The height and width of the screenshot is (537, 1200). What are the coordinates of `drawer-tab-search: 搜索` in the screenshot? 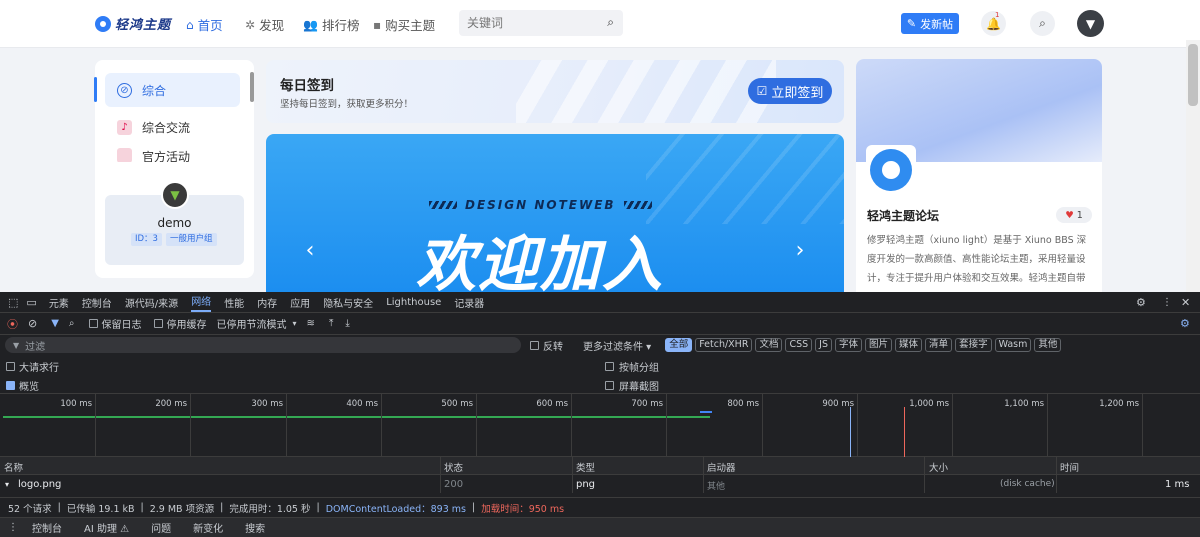 It's located at (255, 527).